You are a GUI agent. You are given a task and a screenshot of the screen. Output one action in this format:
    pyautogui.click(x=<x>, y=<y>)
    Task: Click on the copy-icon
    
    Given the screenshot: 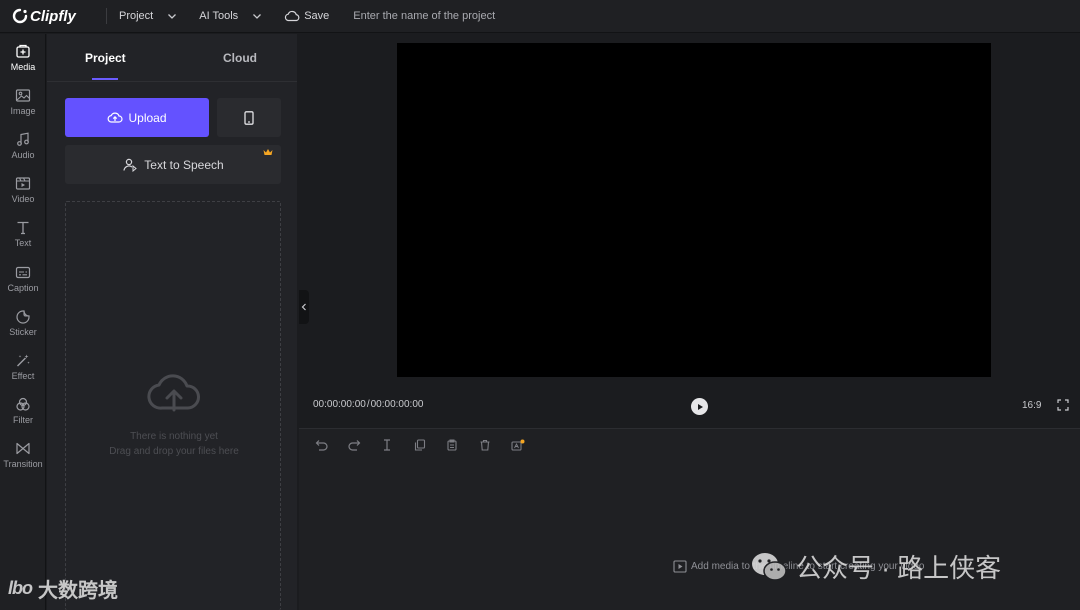 What is the action you would take?
    pyautogui.click(x=452, y=445)
    